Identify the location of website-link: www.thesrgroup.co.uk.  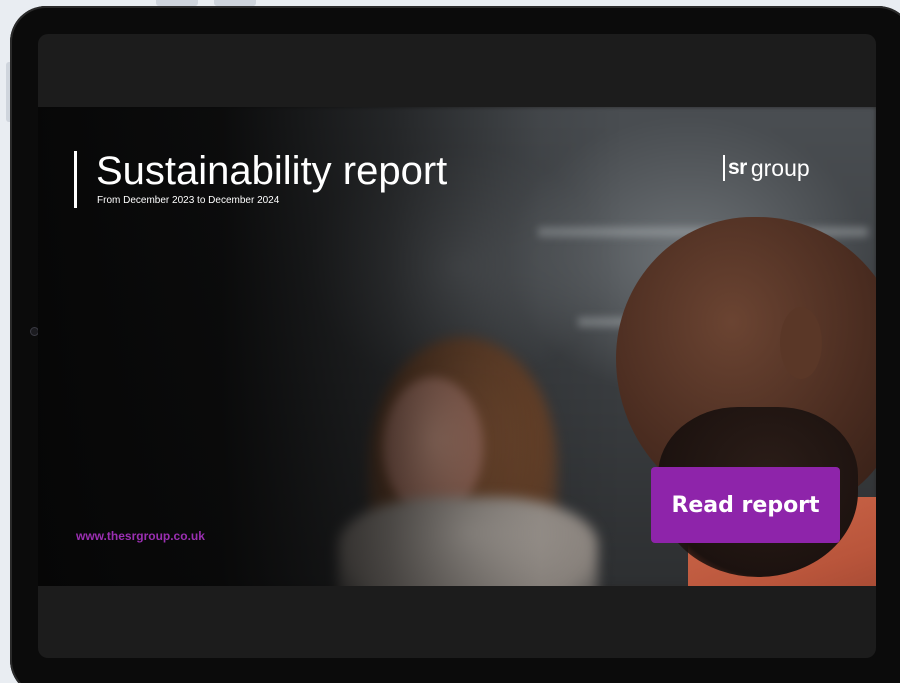
(140, 536).